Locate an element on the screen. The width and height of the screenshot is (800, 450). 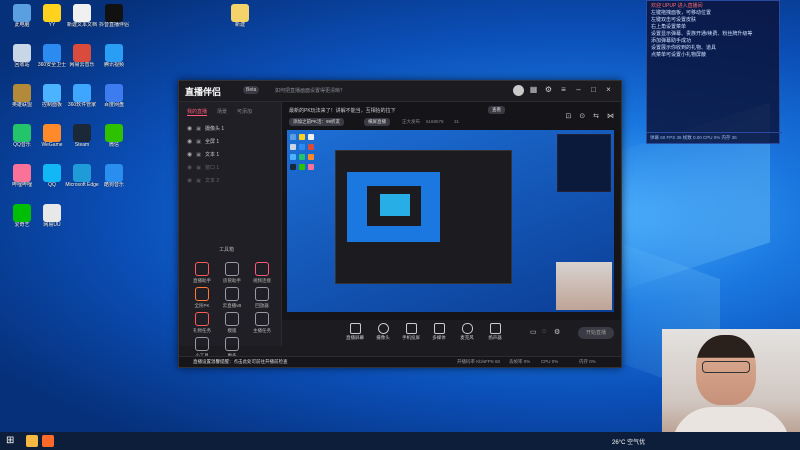
tool-item: 模版 is located at coordinates (232, 323).